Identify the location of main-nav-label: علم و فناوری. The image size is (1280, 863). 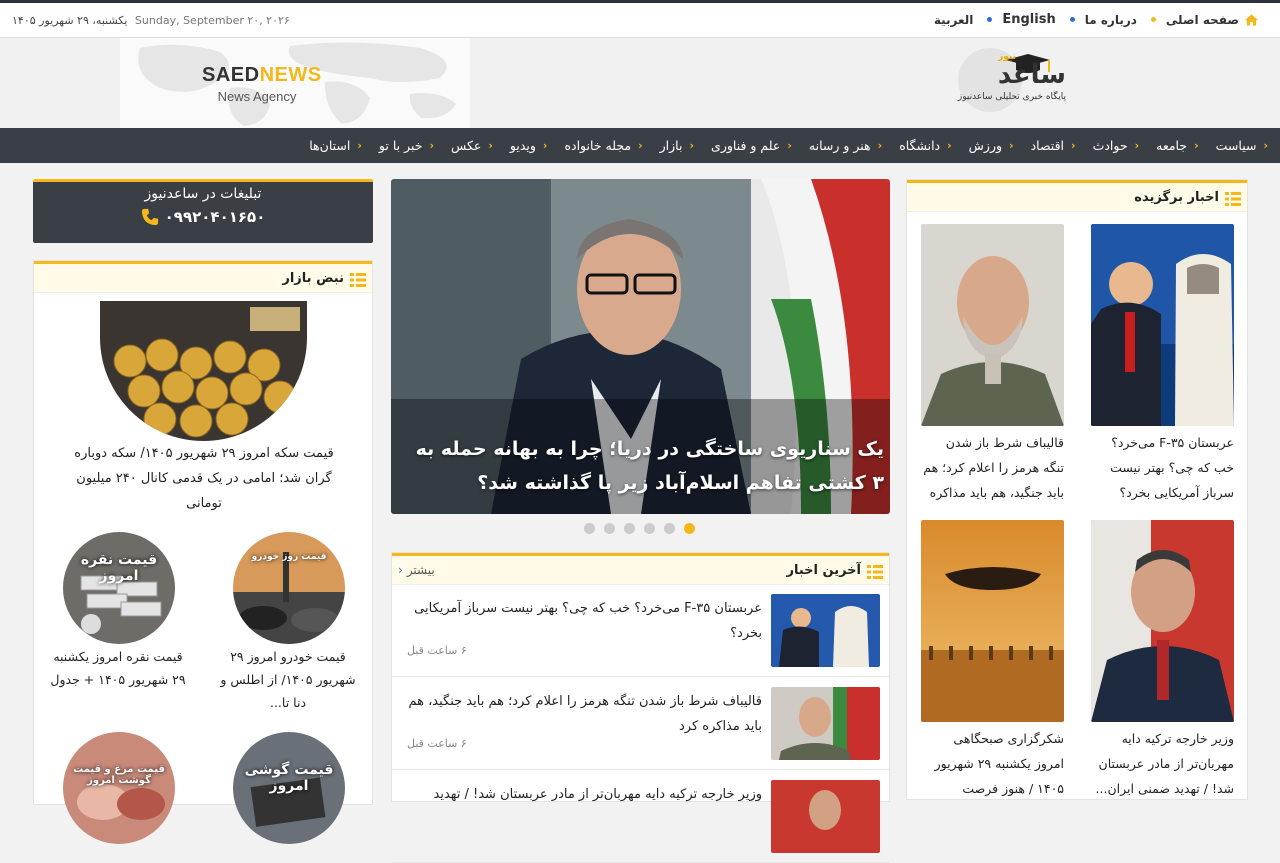
(746, 145).